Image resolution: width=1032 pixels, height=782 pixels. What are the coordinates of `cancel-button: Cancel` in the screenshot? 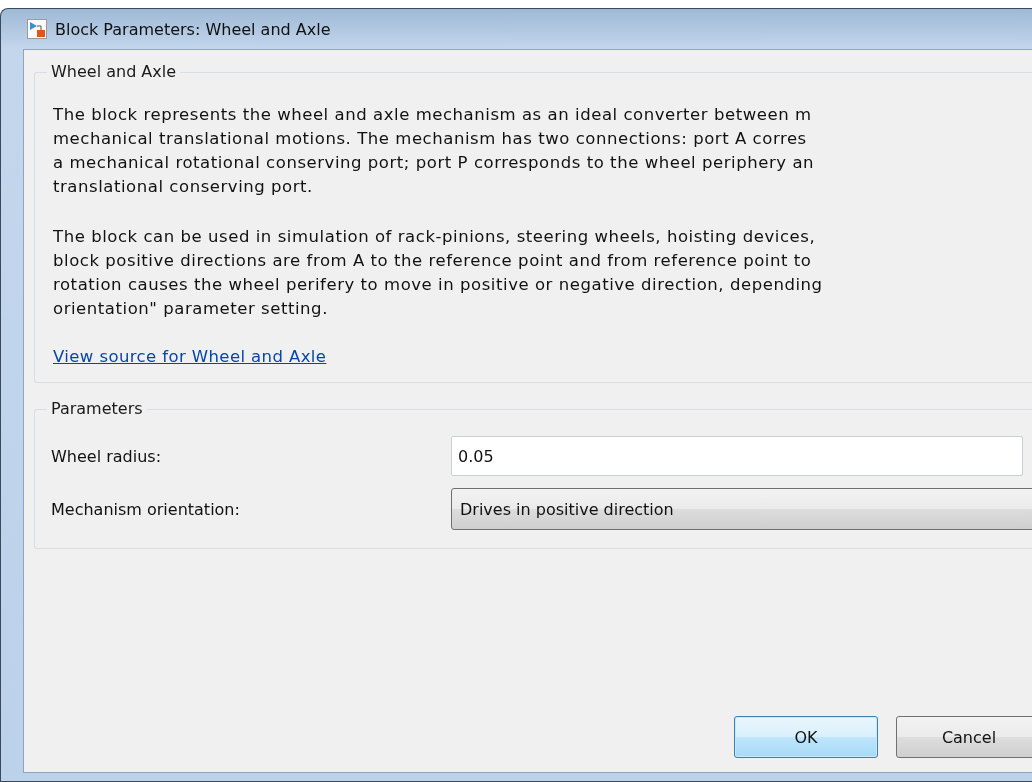 It's located at (964, 737).